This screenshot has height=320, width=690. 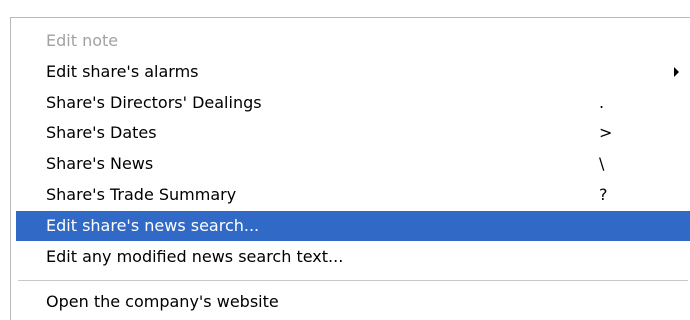 What do you see at coordinates (162, 301) in the screenshot?
I see `menu-item-label: Open the company's website` at bounding box center [162, 301].